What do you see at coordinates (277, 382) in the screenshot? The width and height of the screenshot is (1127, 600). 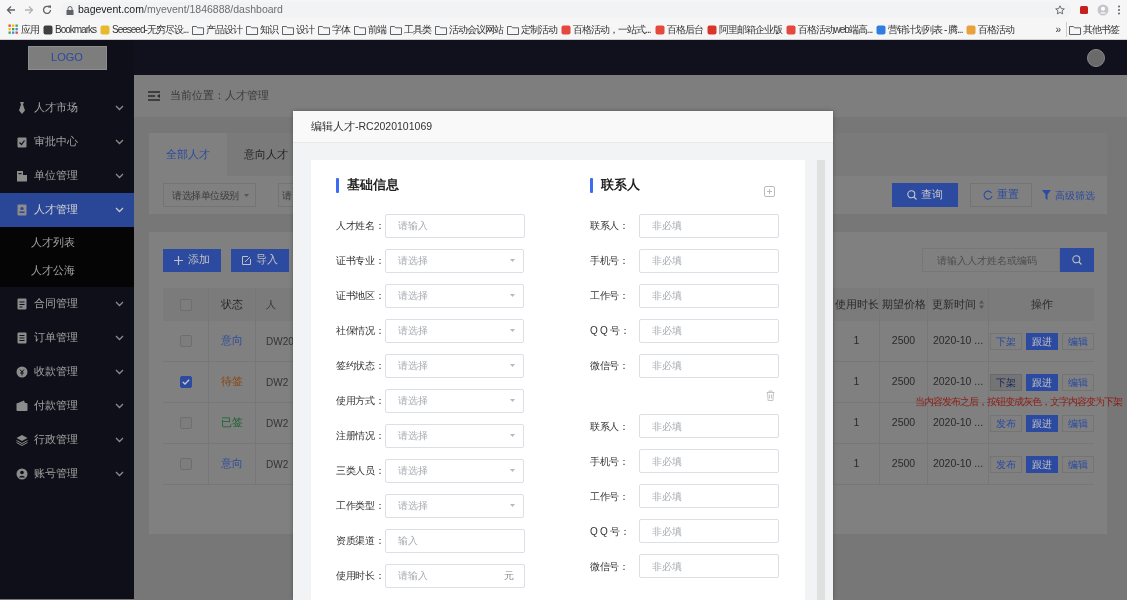 I see `table-cell-text: DW2` at bounding box center [277, 382].